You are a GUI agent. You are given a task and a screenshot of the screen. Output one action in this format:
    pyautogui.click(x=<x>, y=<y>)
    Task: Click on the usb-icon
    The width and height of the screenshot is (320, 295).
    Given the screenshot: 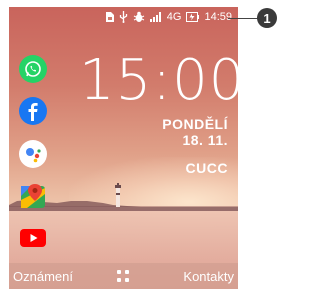 What is the action you would take?
    pyautogui.click(x=123, y=17)
    